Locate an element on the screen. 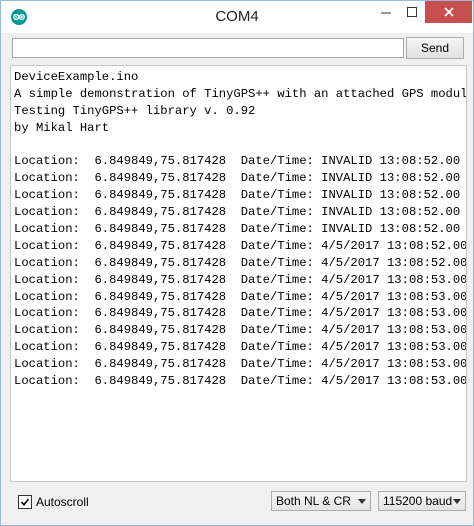 This screenshot has width=474, height=526. checkmark-icon is located at coordinates (25, 502).